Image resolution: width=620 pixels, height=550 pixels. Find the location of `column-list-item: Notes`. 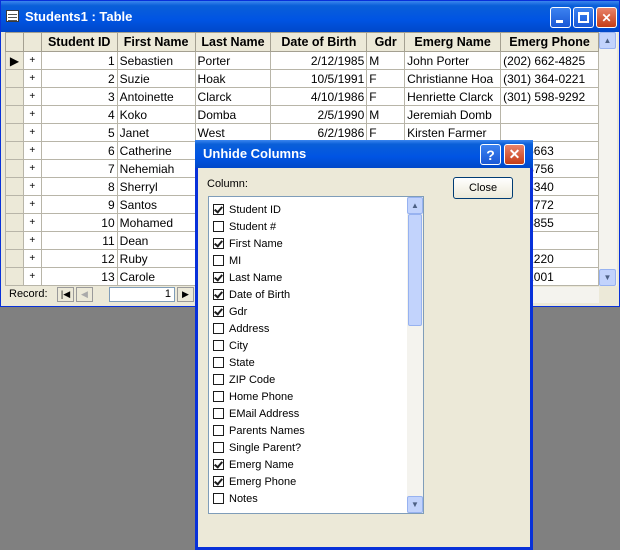

column-list-item: Notes is located at coordinates (235, 498).